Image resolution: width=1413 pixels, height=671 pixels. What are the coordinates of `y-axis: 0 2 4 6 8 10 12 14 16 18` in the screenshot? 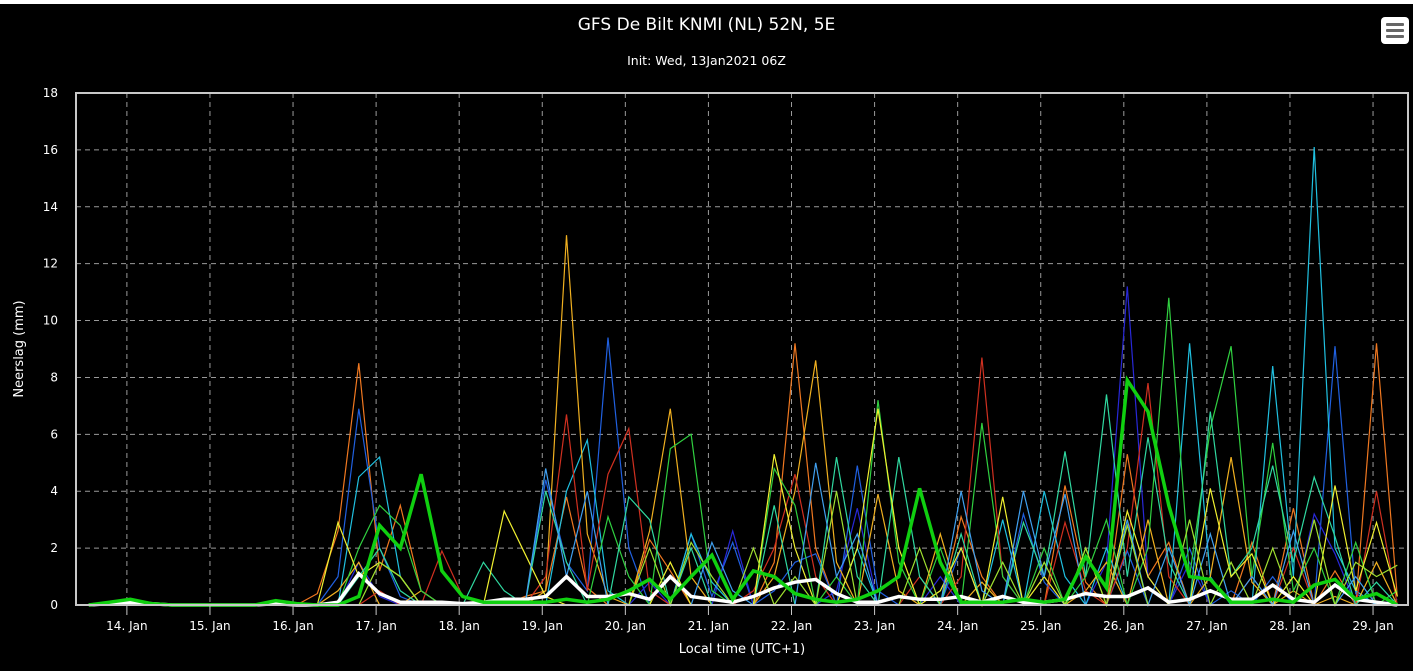 It's located at (50, 349).